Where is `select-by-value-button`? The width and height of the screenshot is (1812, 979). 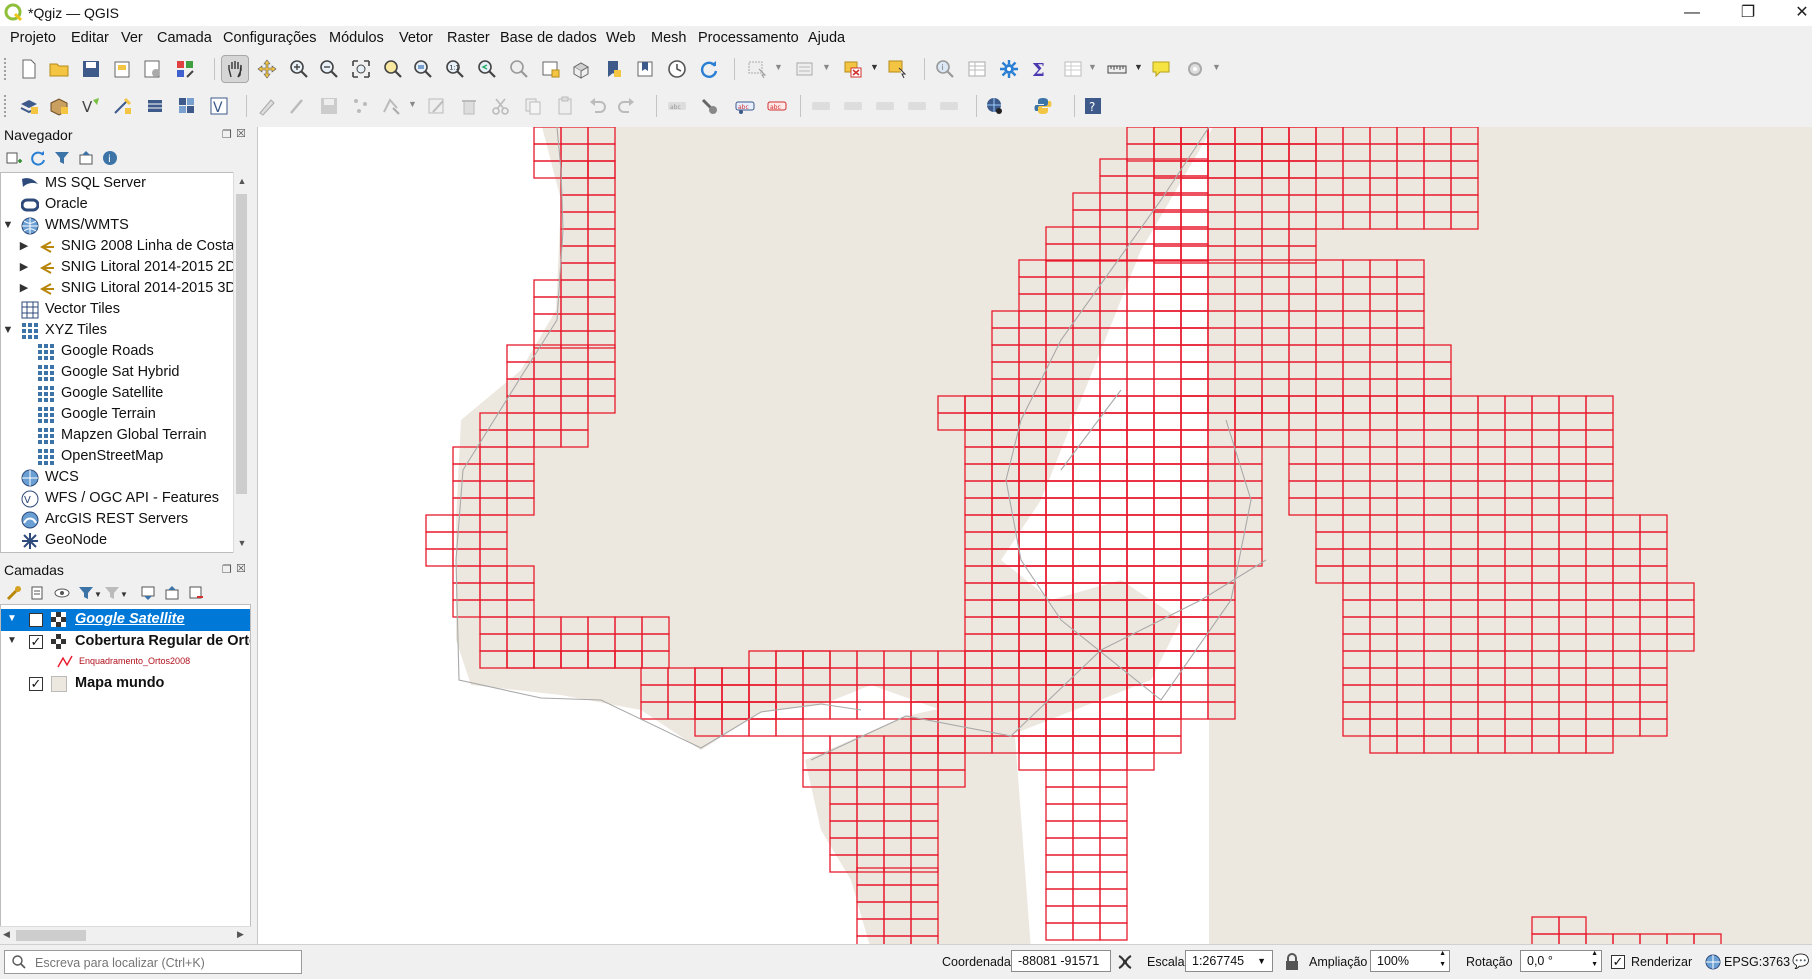 select-by-value-button is located at coordinates (805, 69).